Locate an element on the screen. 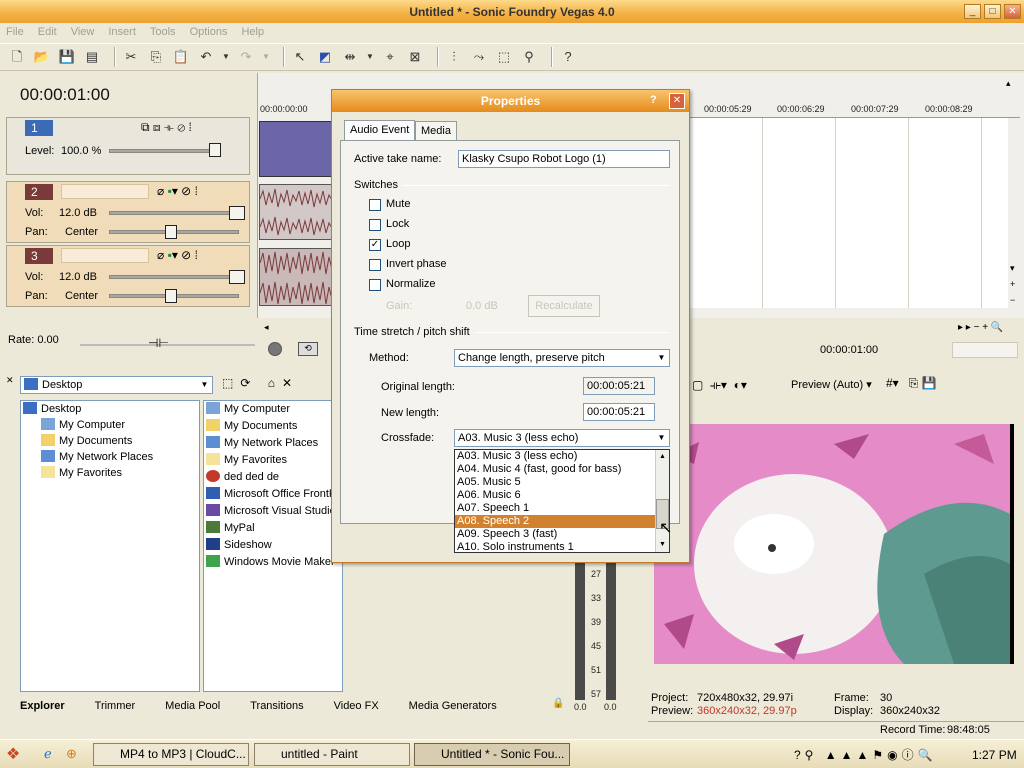  file-item: Microsoft Office FrontP is located at coordinates (273, 494).